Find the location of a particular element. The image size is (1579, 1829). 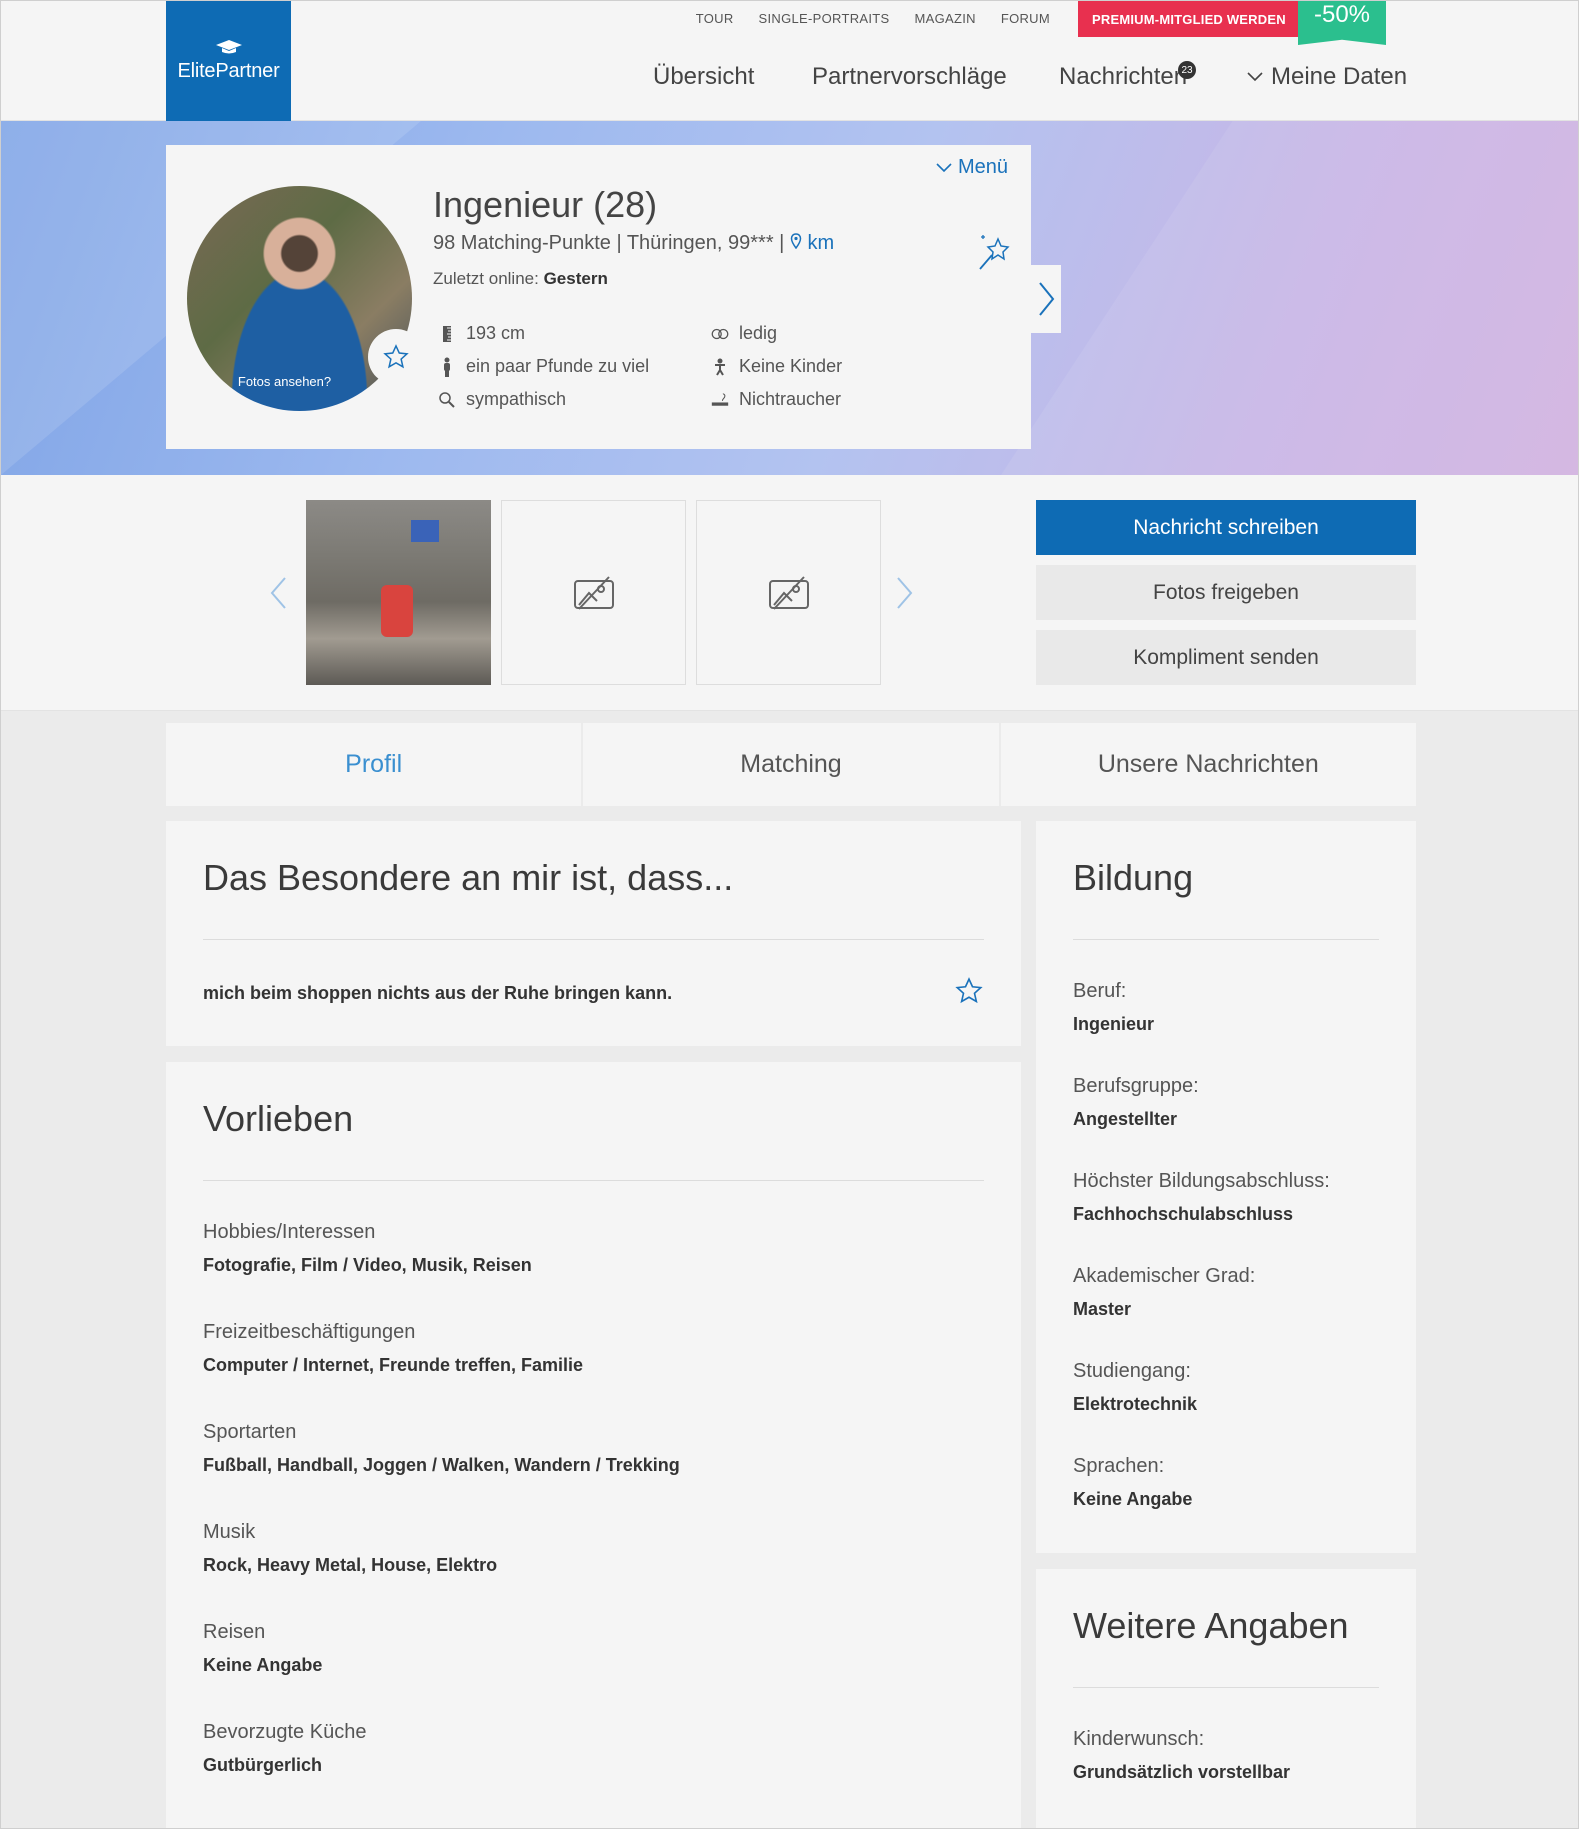

field-value: Fachhochschulabschluss is located at coordinates (1183, 1214).